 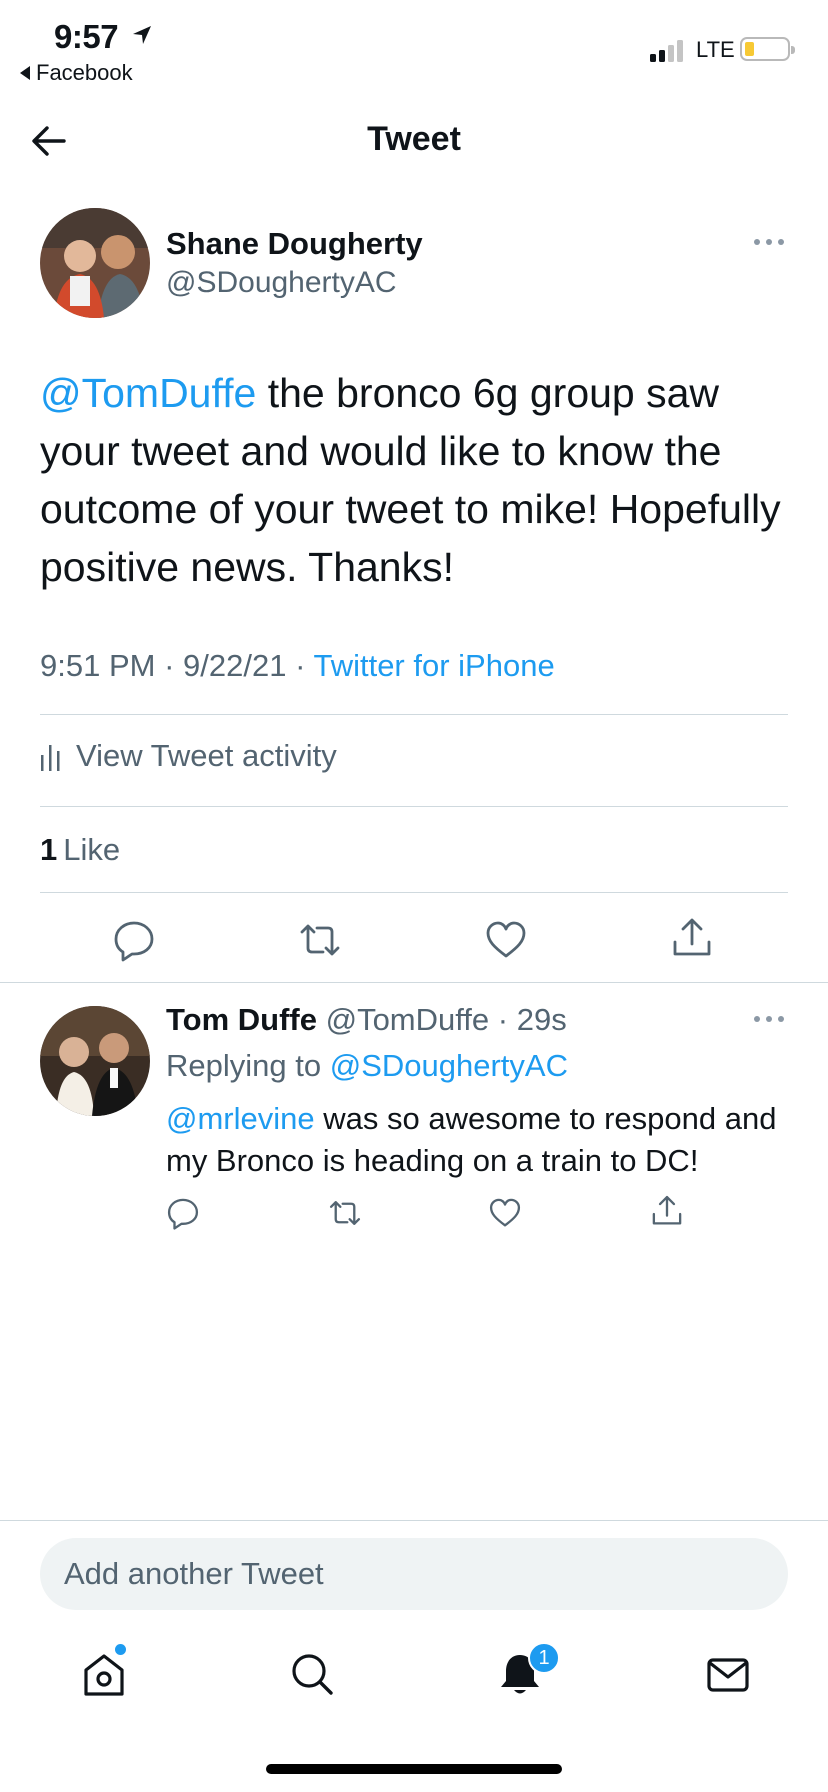 I want to click on reply-author-name: Tom Duffe, so click(x=241, y=1019).